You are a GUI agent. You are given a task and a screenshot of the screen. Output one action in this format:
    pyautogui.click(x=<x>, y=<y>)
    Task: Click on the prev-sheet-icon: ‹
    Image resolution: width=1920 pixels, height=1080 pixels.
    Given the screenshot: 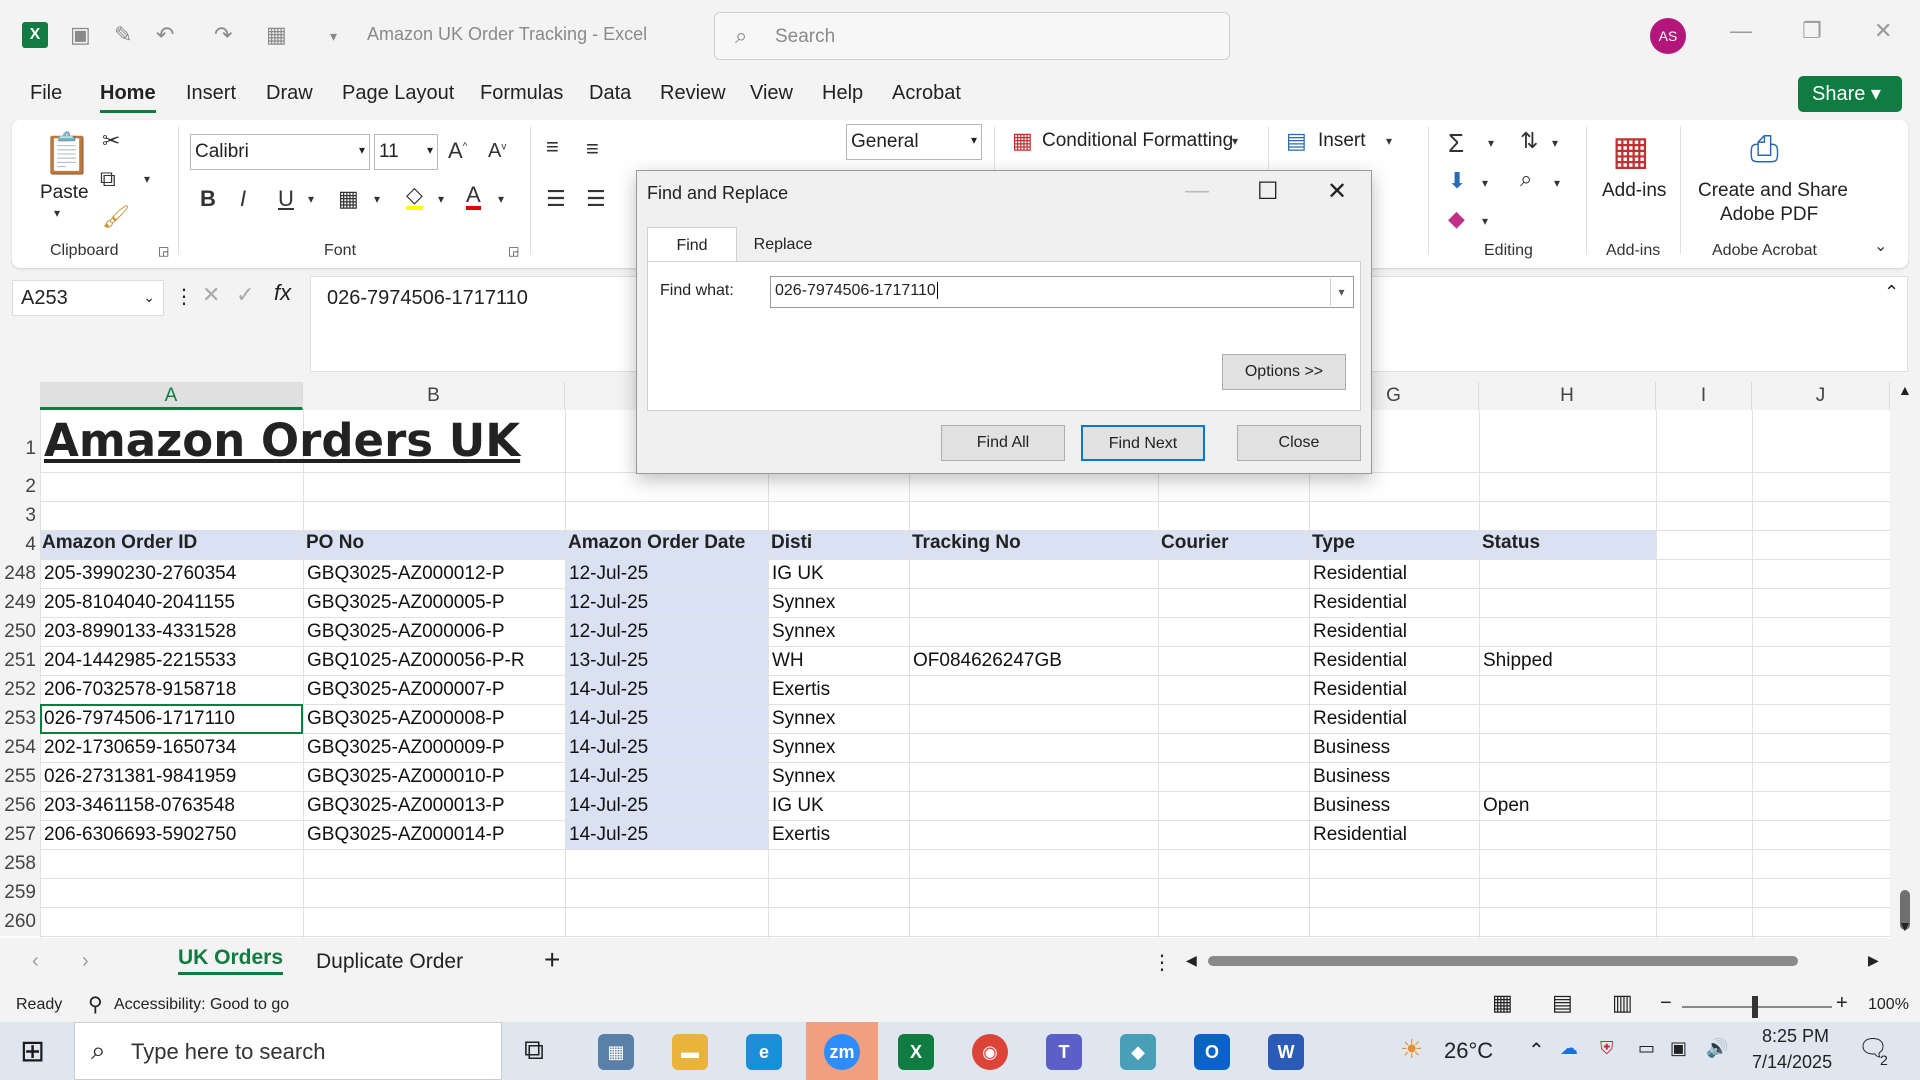 What is the action you would take?
    pyautogui.click(x=35, y=961)
    